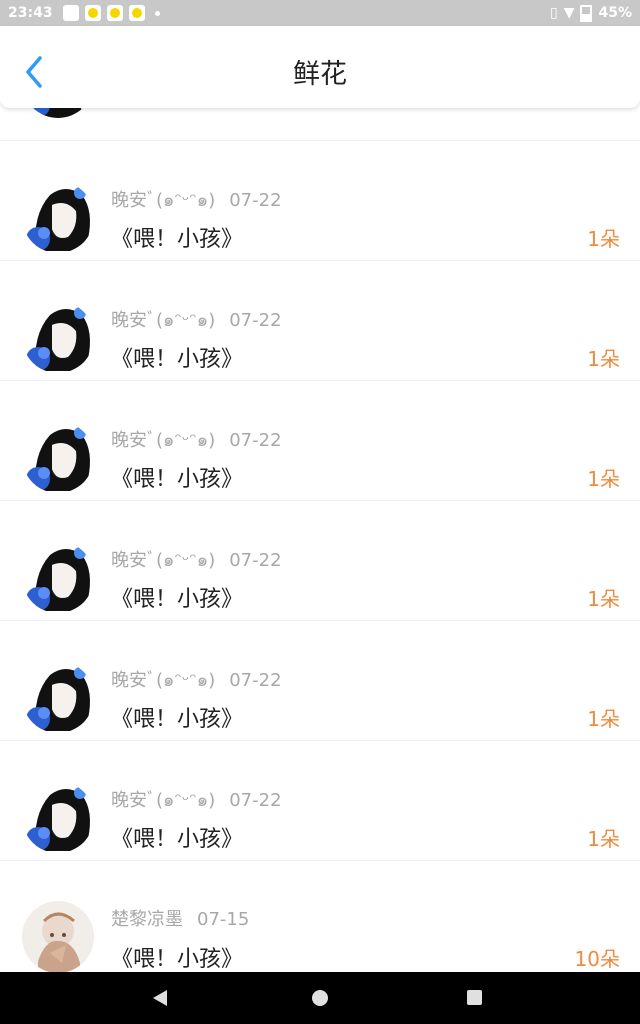 This screenshot has width=640, height=1024. Describe the element at coordinates (569, 13) in the screenshot. I see `wifi-icon: ▼` at that location.